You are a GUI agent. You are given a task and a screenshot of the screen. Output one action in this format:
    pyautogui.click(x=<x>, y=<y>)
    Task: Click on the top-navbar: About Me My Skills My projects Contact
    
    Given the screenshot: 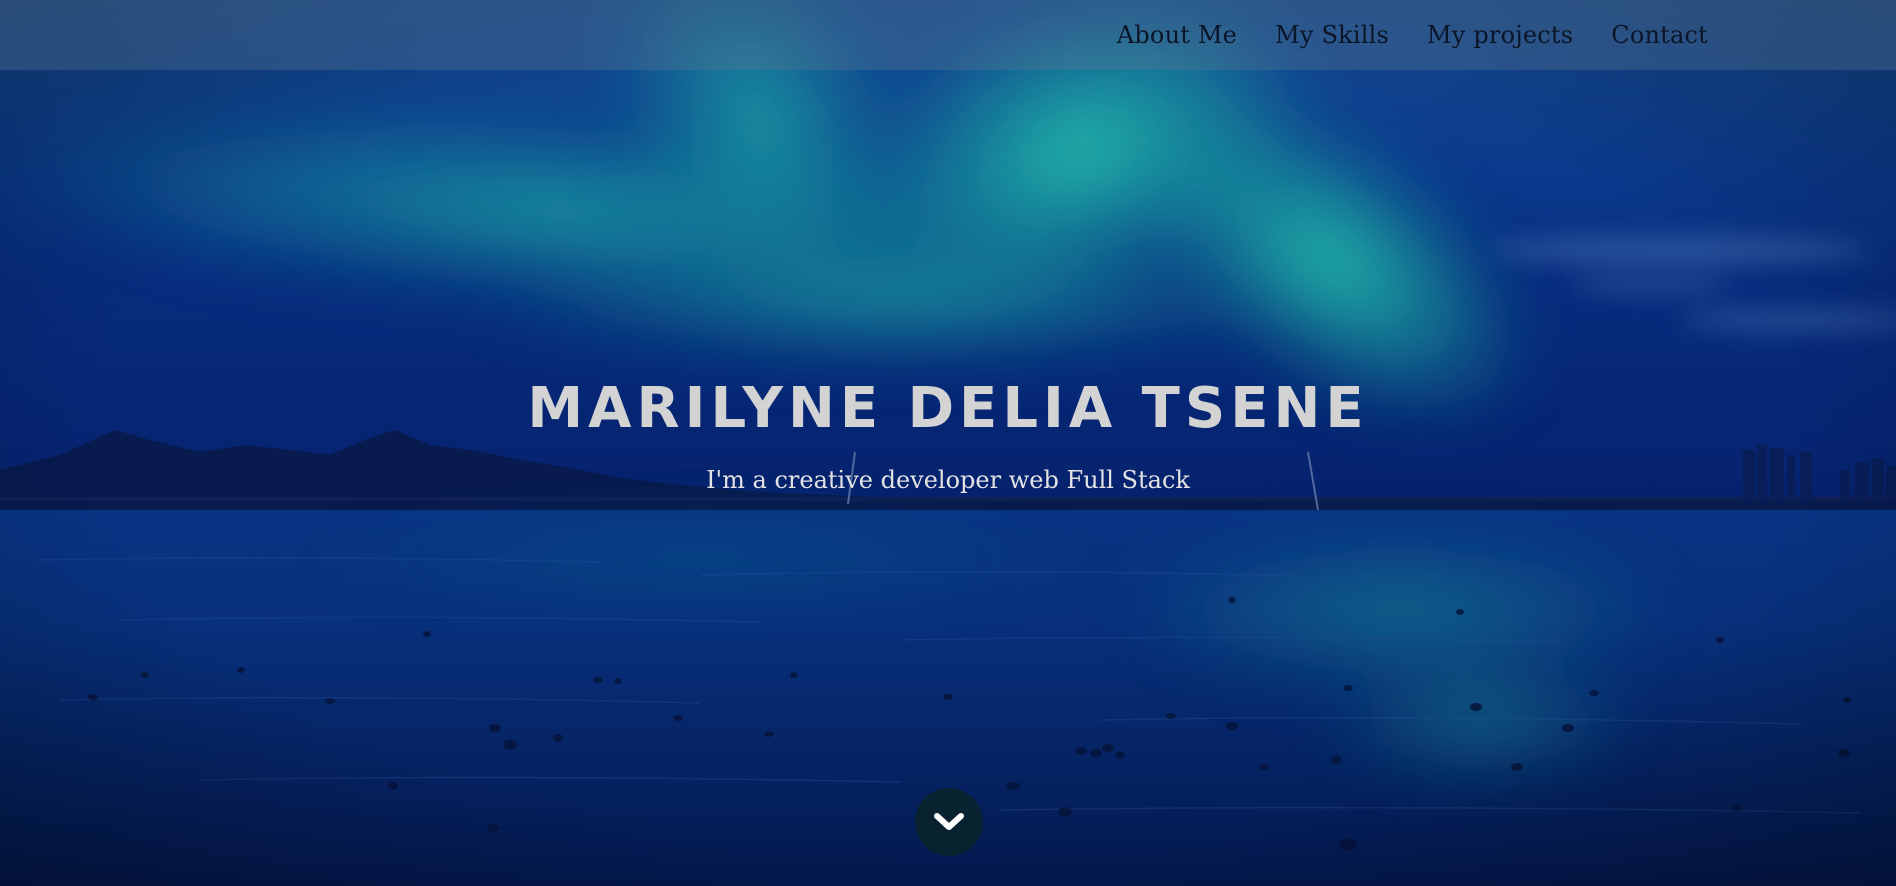 What is the action you would take?
    pyautogui.click(x=948, y=35)
    